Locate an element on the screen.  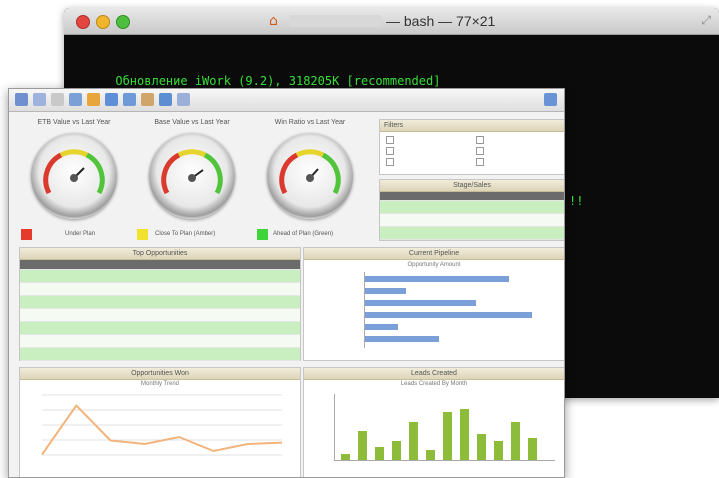
bar-chart is located at coordinates (444, 427).